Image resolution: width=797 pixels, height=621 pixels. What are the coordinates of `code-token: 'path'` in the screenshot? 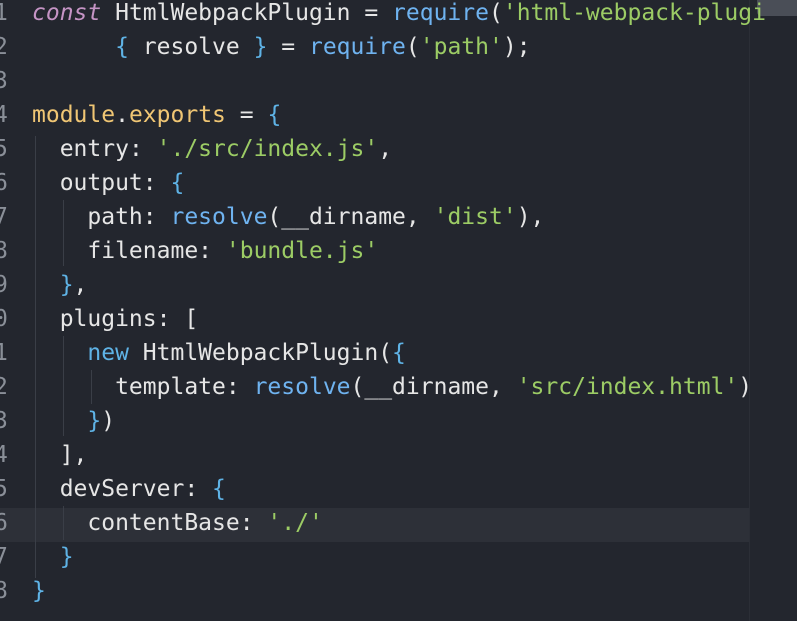 It's located at (461, 47).